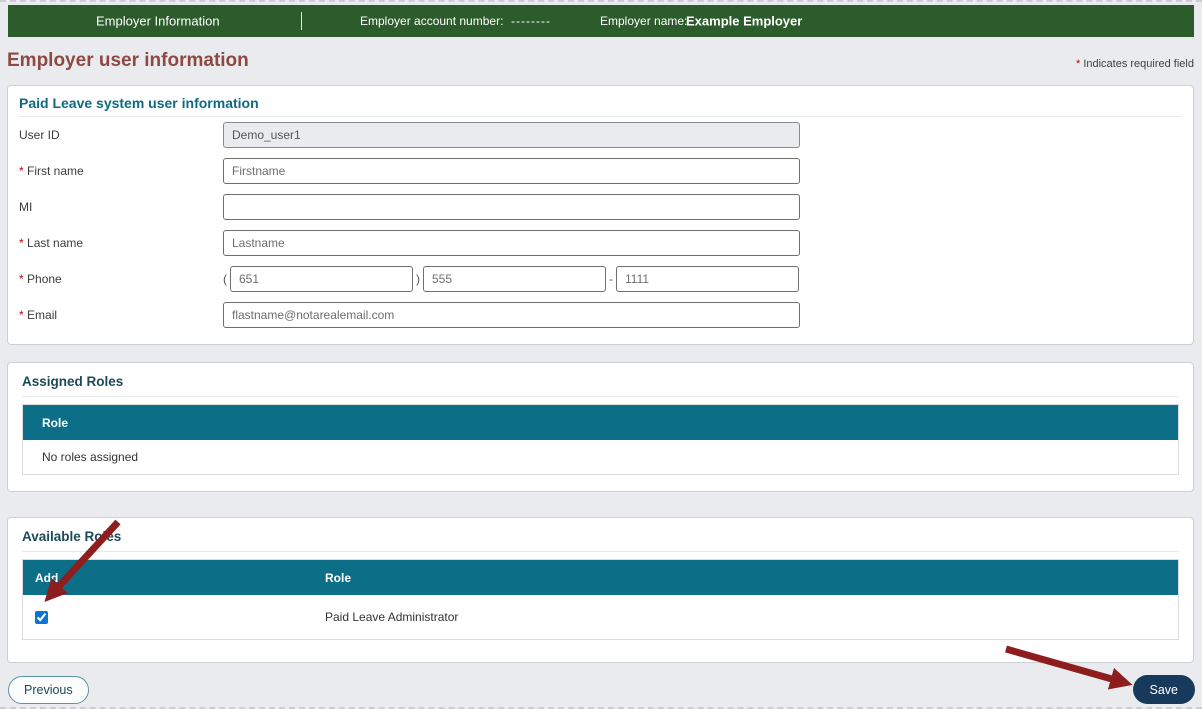 Image resolution: width=1202 pixels, height=709 pixels. What do you see at coordinates (744, 21) in the screenshot?
I see `employer-name-value: Example Employer` at bounding box center [744, 21].